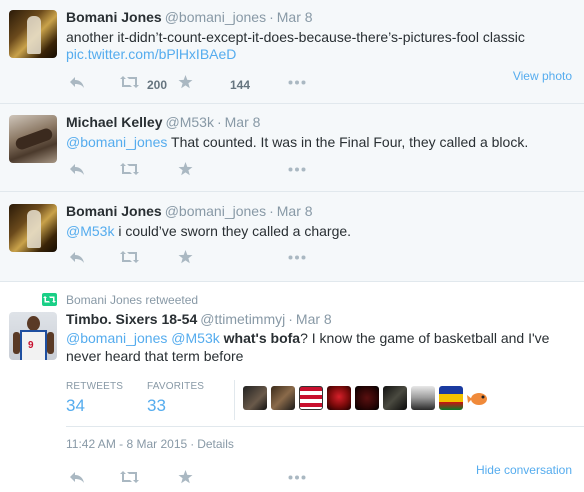  What do you see at coordinates (101, 406) in the screenshot?
I see `retweets-value: 34` at bounding box center [101, 406].